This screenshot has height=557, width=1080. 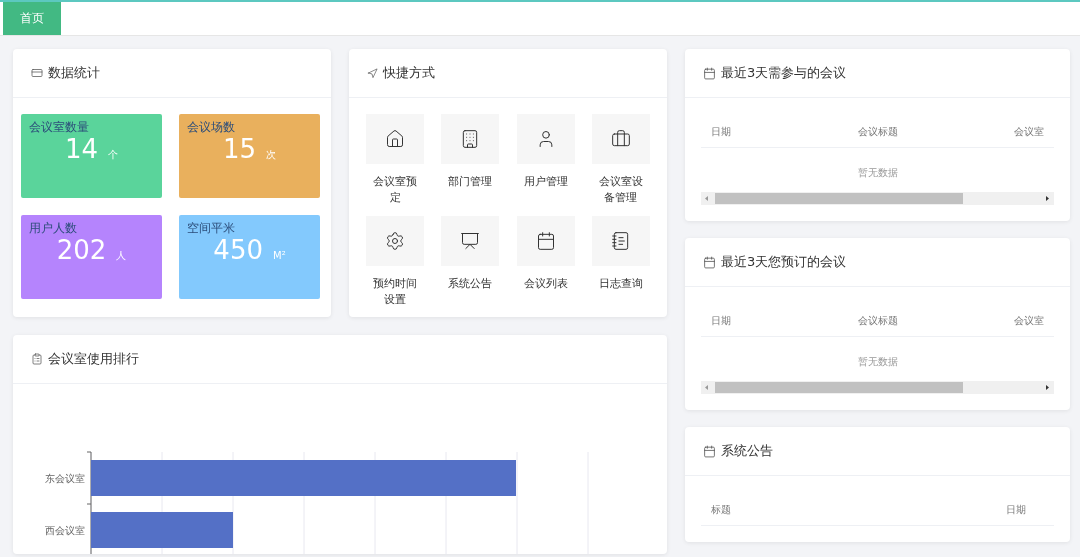 What do you see at coordinates (239, 149) in the screenshot?
I see `stat-value: 15` at bounding box center [239, 149].